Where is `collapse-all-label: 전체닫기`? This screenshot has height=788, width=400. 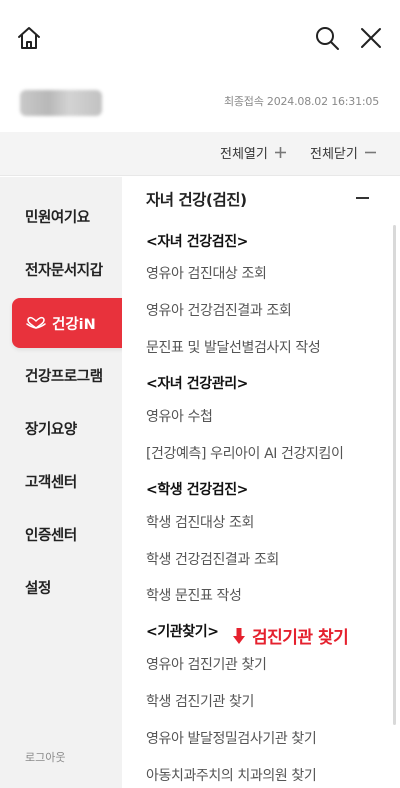 collapse-all-label: 전체닫기 is located at coordinates (334, 154).